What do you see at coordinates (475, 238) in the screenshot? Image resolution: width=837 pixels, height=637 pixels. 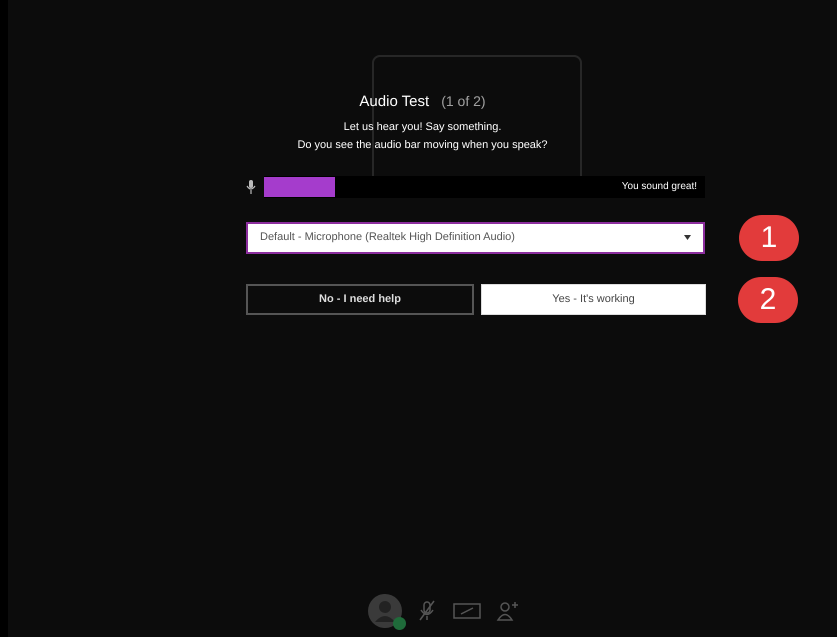 I see `microphone-select: Default - Microphone (Realtek High Definition Audio)` at bounding box center [475, 238].